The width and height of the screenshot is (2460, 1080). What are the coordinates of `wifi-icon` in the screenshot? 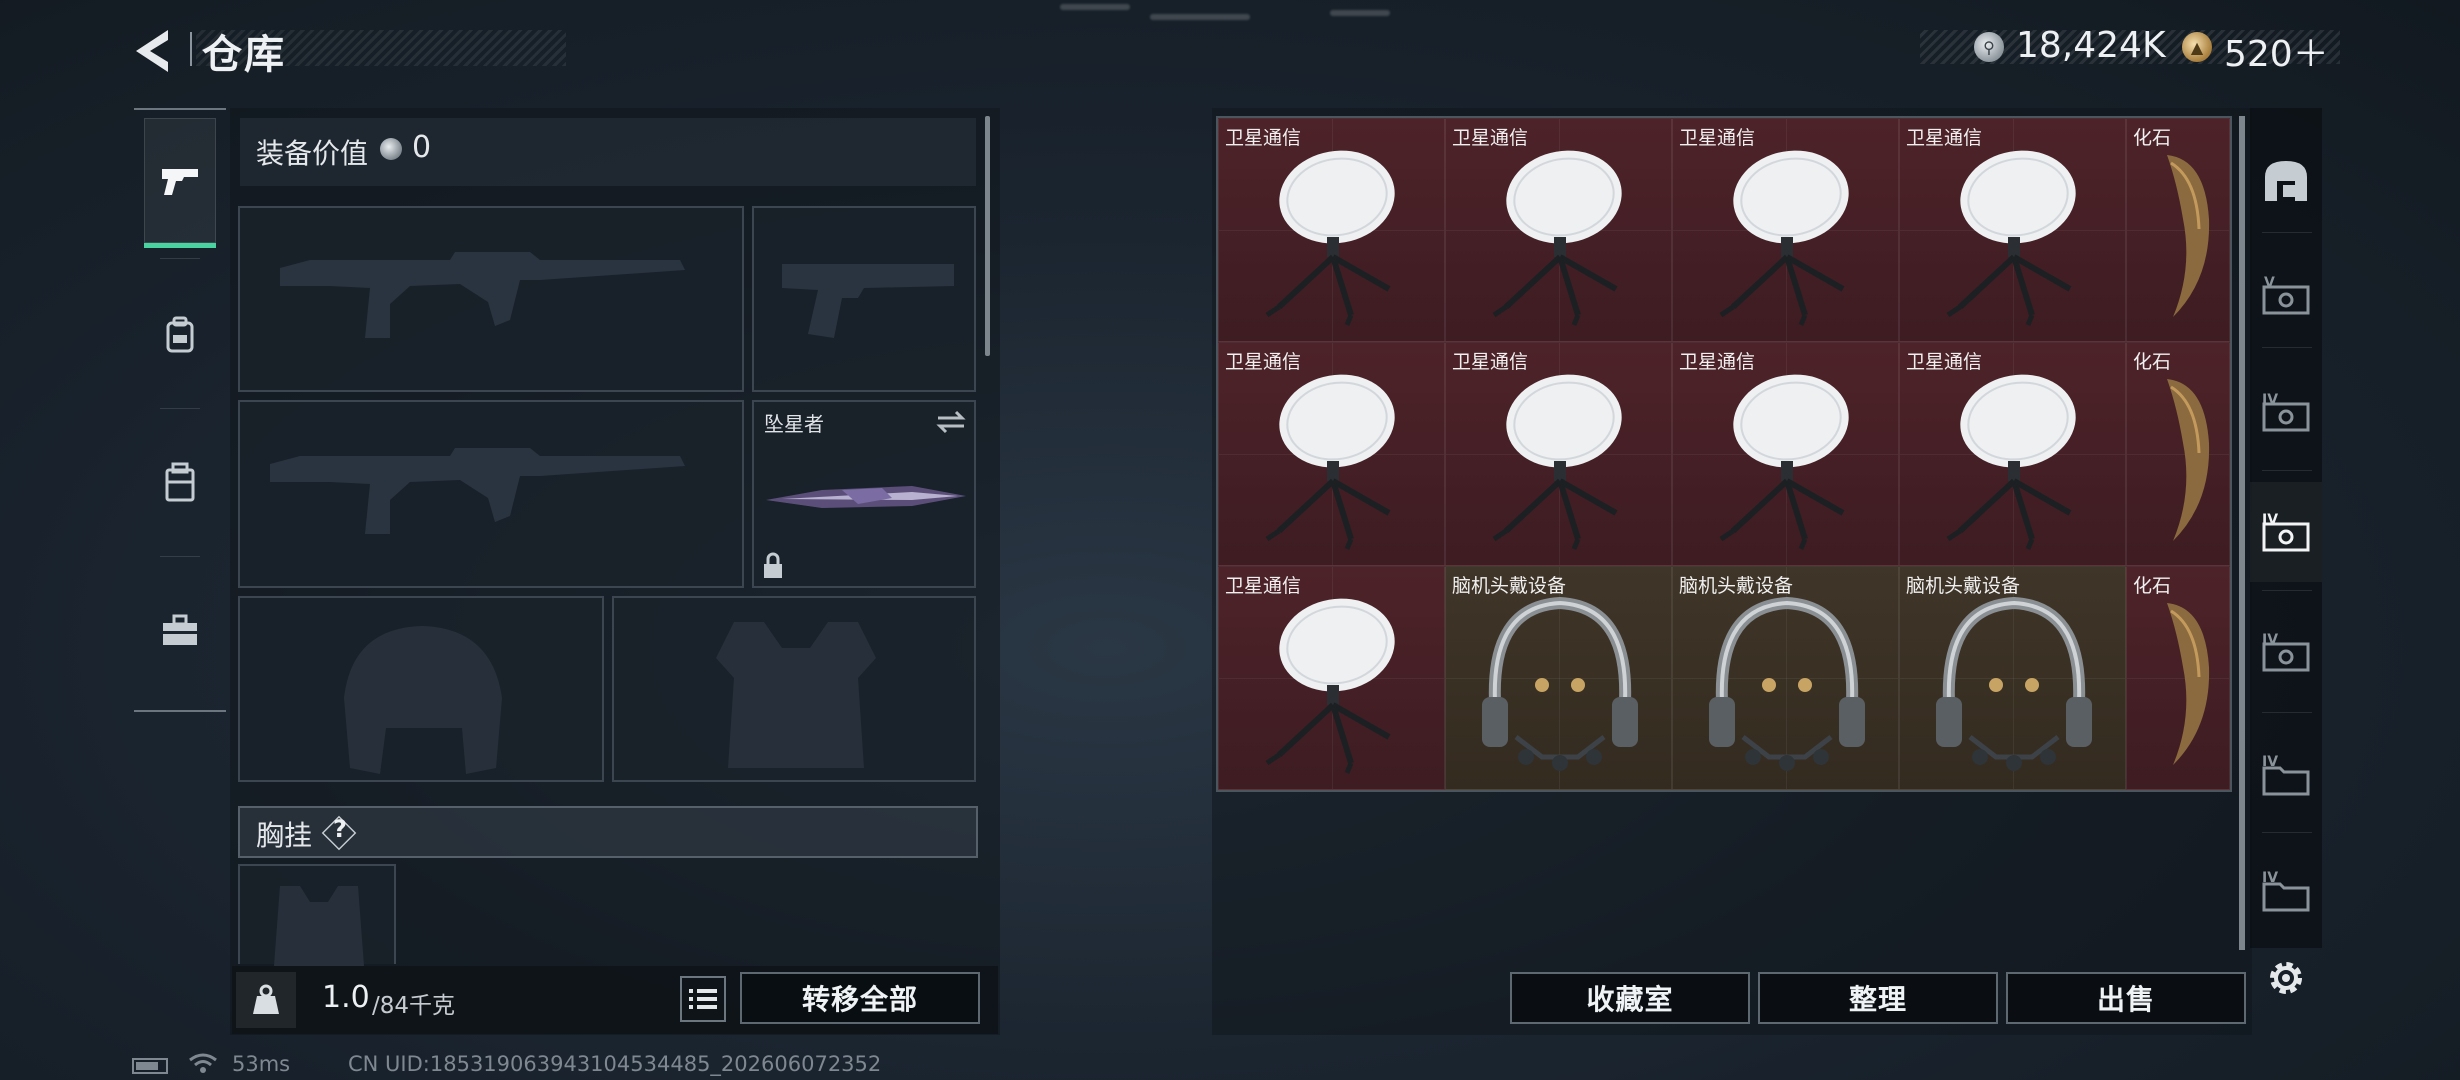 It's located at (203, 1063).